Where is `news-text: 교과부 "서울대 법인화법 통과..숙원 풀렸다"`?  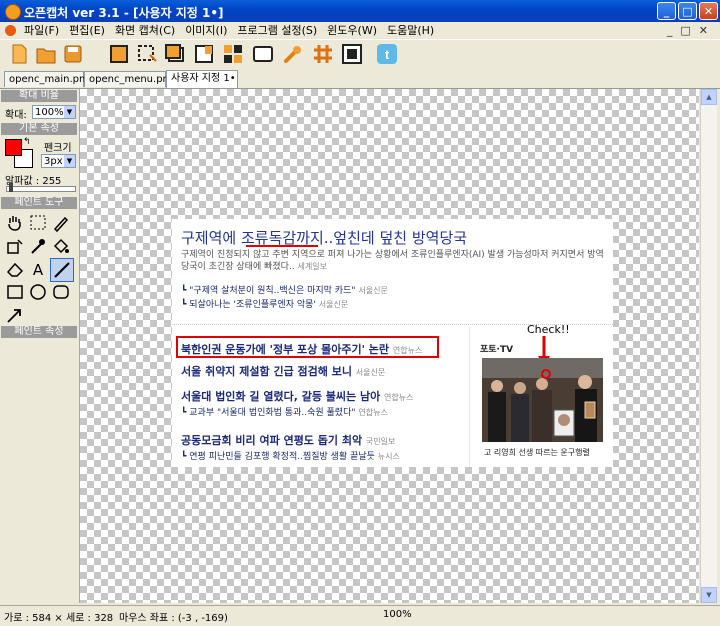 news-text: 교과부 "서울대 법인화법 통과..숙원 풀렸다" is located at coordinates (272, 413).